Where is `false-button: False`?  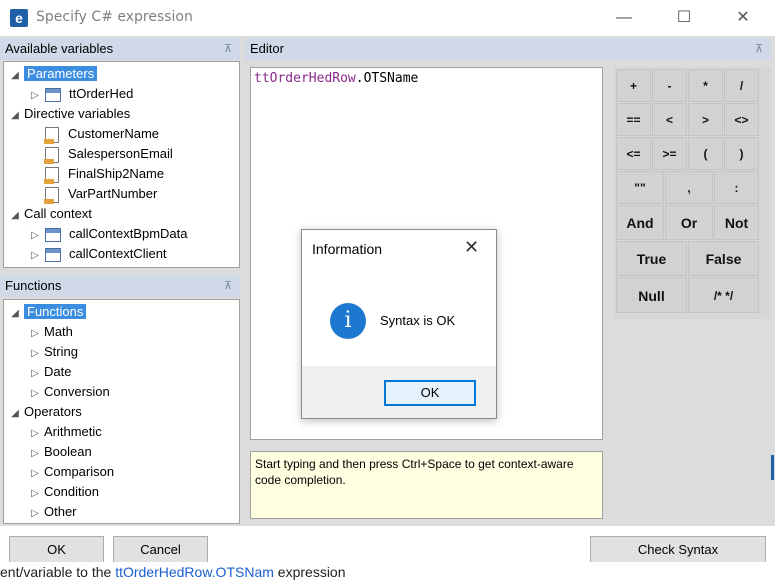
false-button: False is located at coordinates (723, 258).